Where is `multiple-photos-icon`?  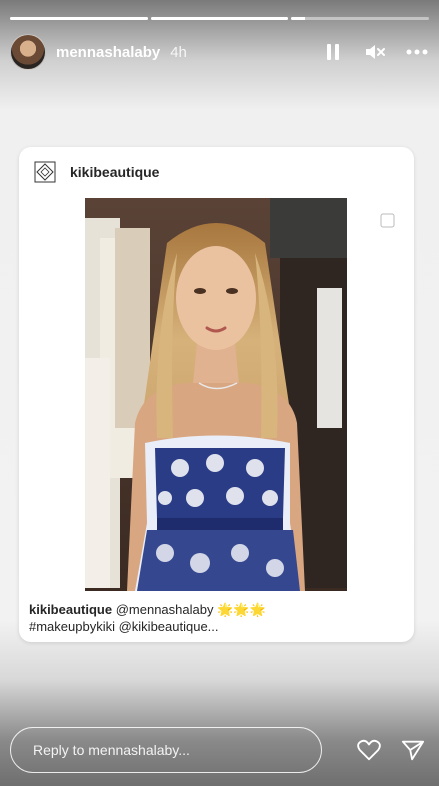
multiple-photos-icon is located at coordinates (389, 219).